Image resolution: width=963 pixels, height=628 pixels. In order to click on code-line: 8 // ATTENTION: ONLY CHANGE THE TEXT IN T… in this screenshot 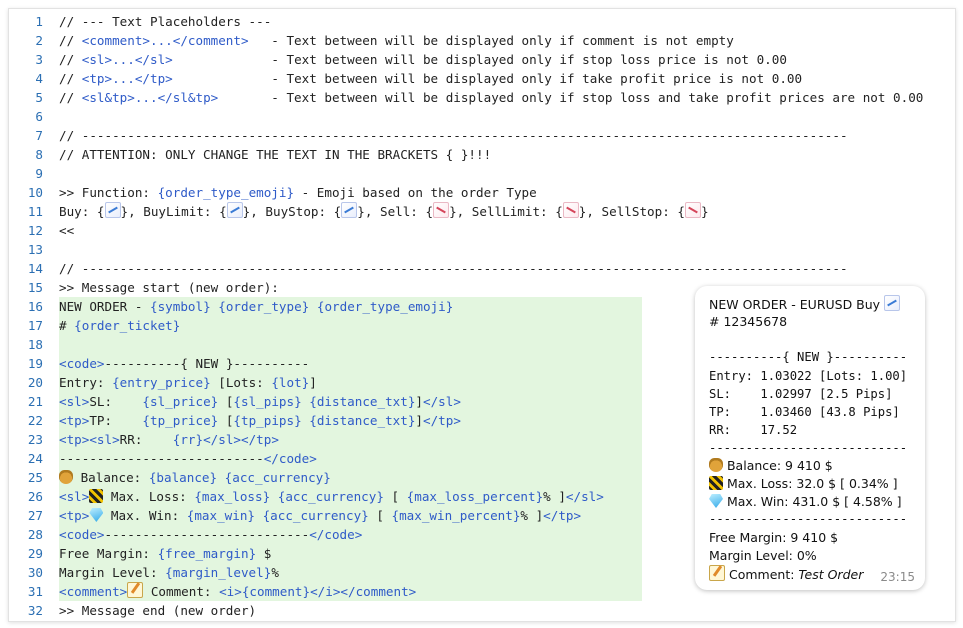, I will do `click(482, 154)`.